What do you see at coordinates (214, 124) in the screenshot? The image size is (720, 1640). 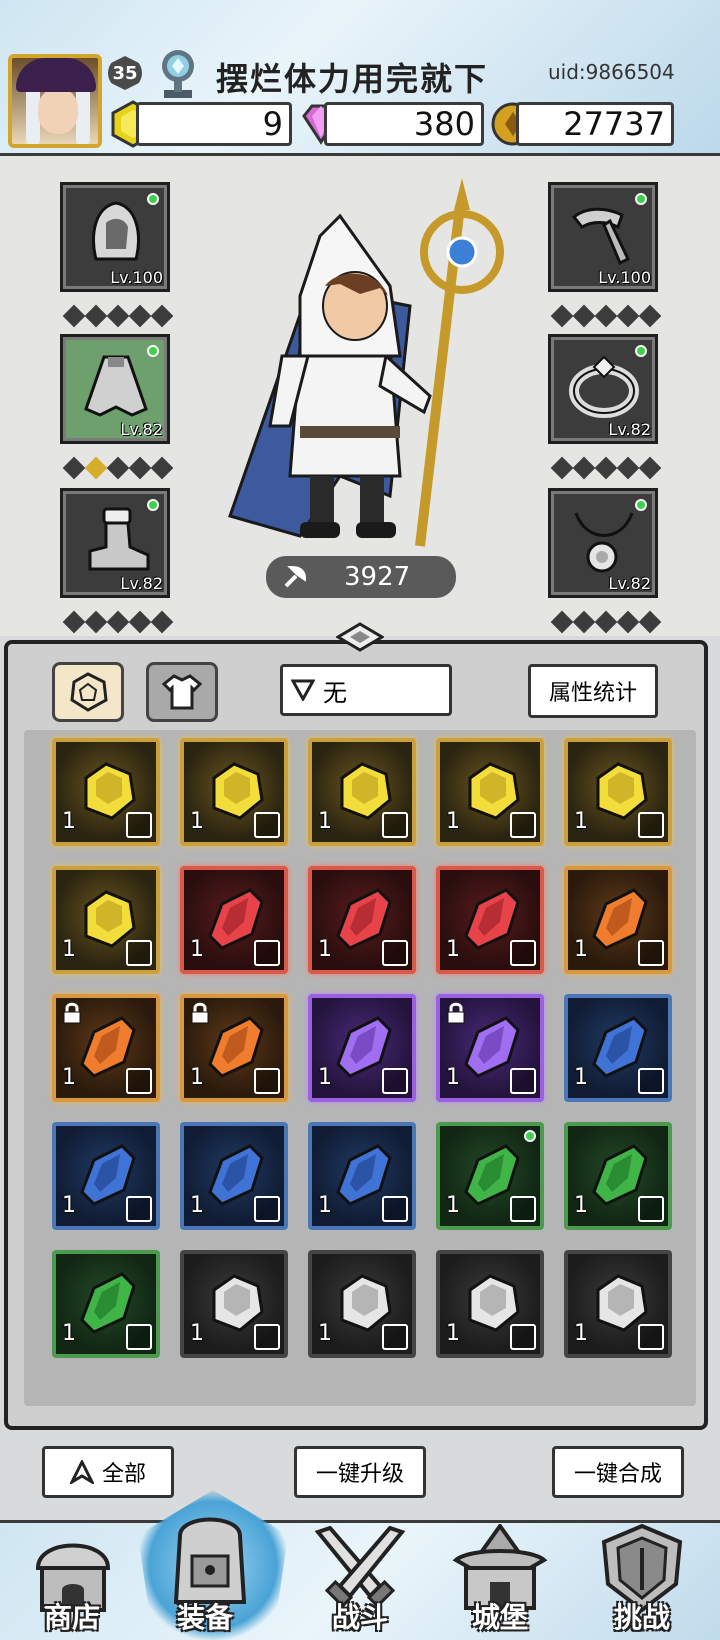 I see `stamina-value: 9` at bounding box center [214, 124].